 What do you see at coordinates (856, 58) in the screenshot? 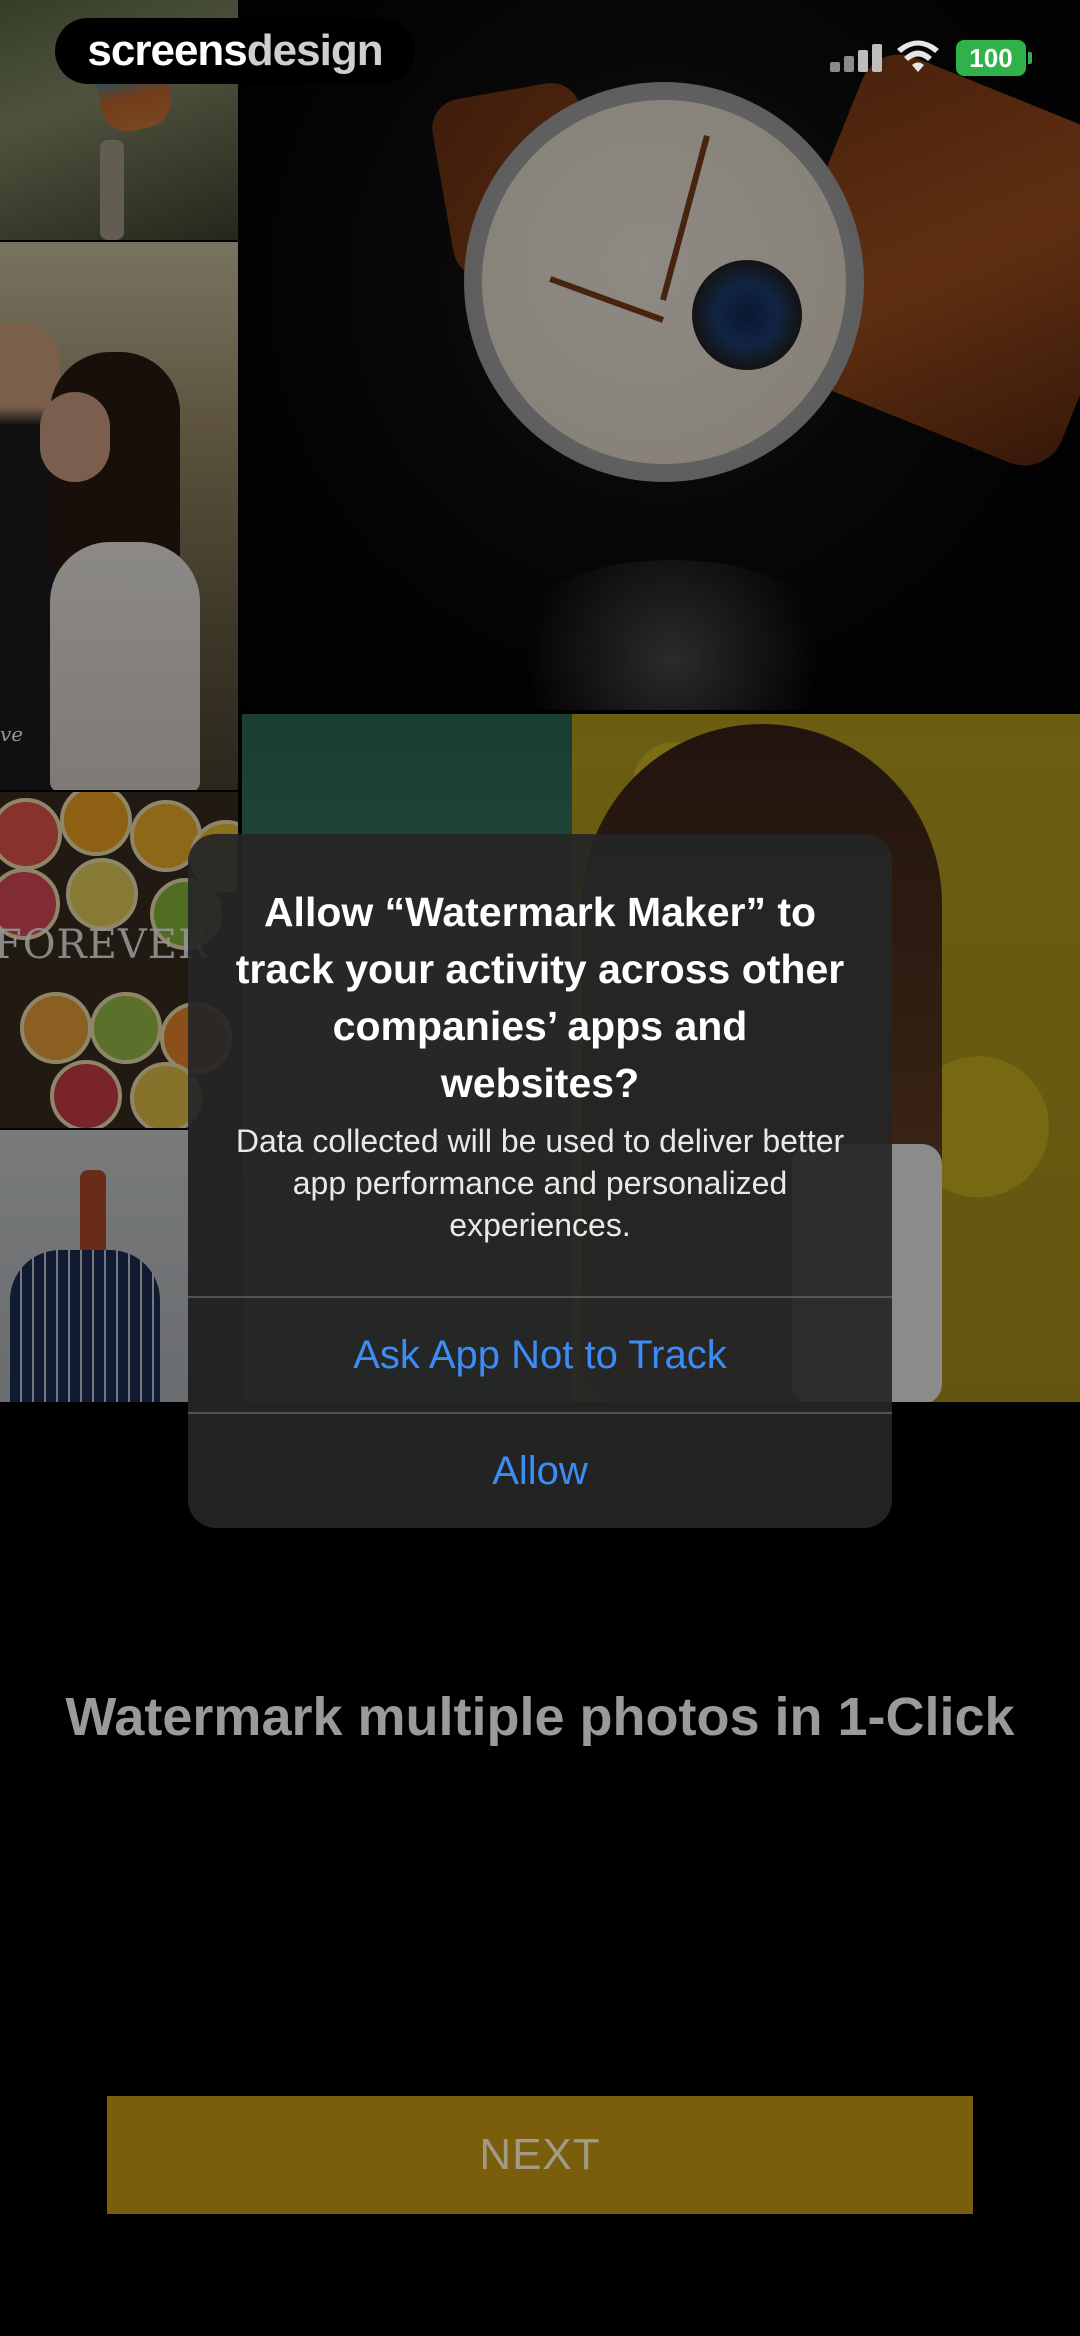
I see `signal-bars-icon` at bounding box center [856, 58].